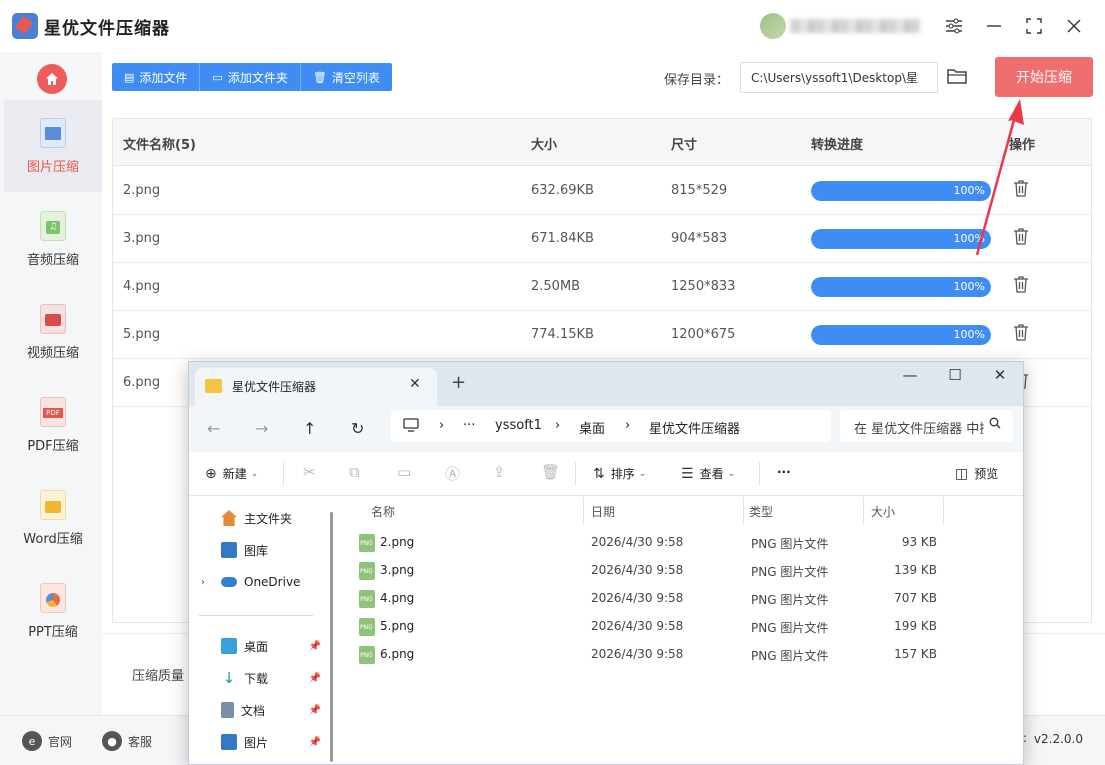  I want to click on nav-item-home: 主文件夹, so click(261, 518).